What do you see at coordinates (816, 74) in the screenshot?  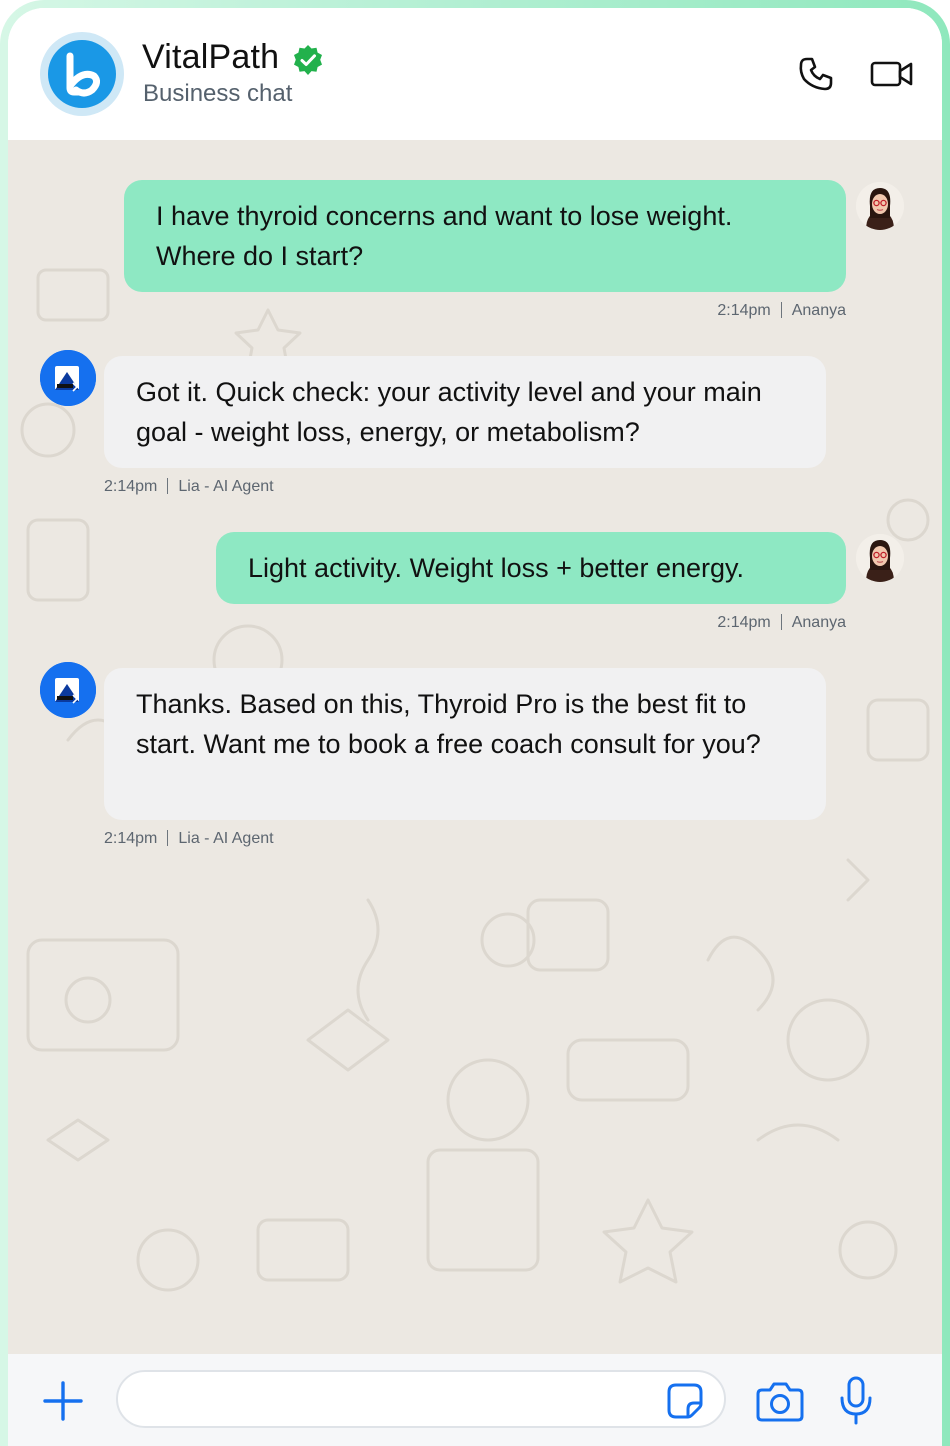 I see `phone-icon` at bounding box center [816, 74].